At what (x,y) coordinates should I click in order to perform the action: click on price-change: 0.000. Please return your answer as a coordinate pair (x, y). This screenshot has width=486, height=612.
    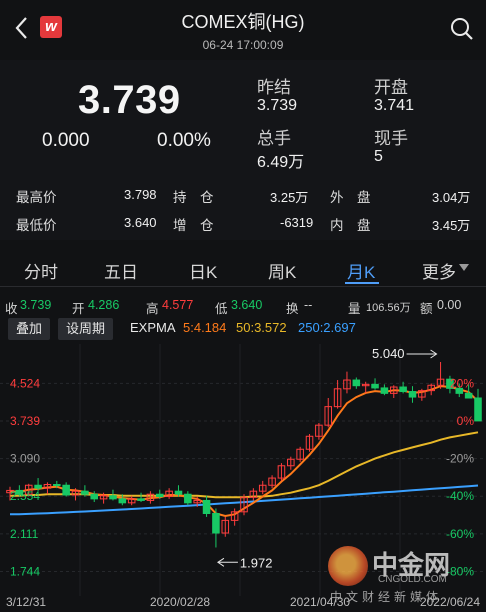
    Looking at the image, I should click on (66, 140).